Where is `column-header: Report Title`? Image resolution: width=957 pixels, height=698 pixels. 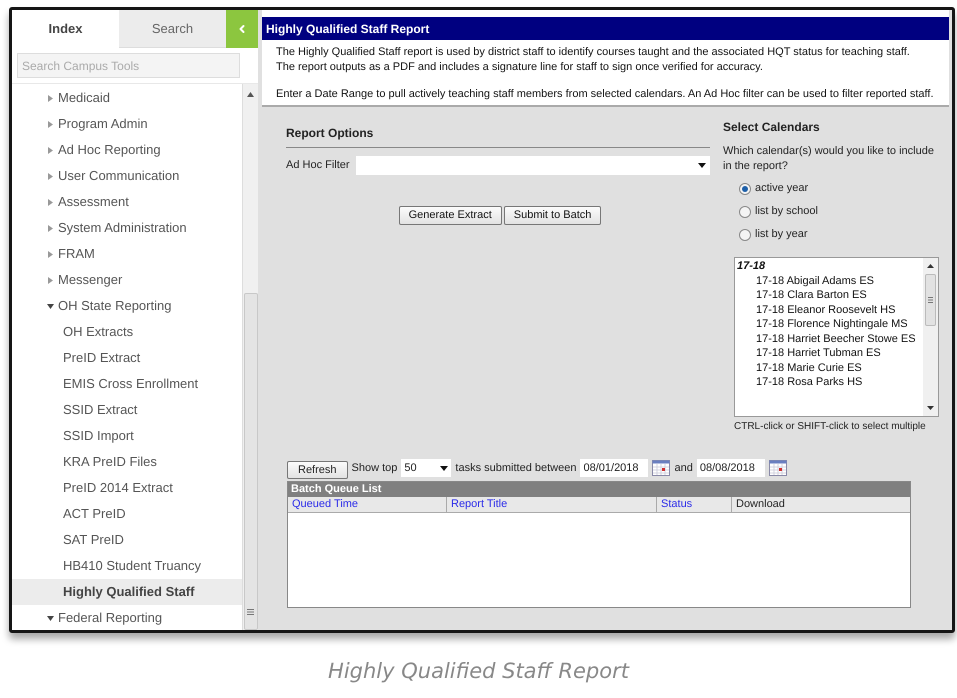 column-header: Report Title is located at coordinates (551, 504).